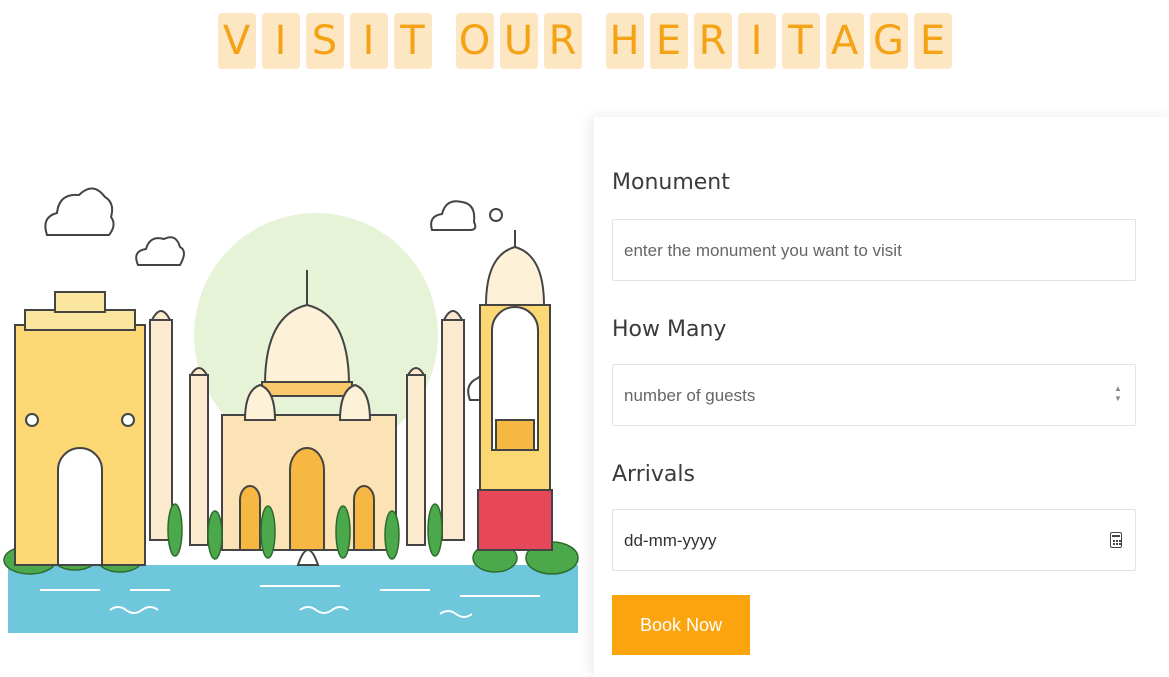 The height and width of the screenshot is (677, 1169). I want to click on book-now-button: Book Now, so click(681, 625).